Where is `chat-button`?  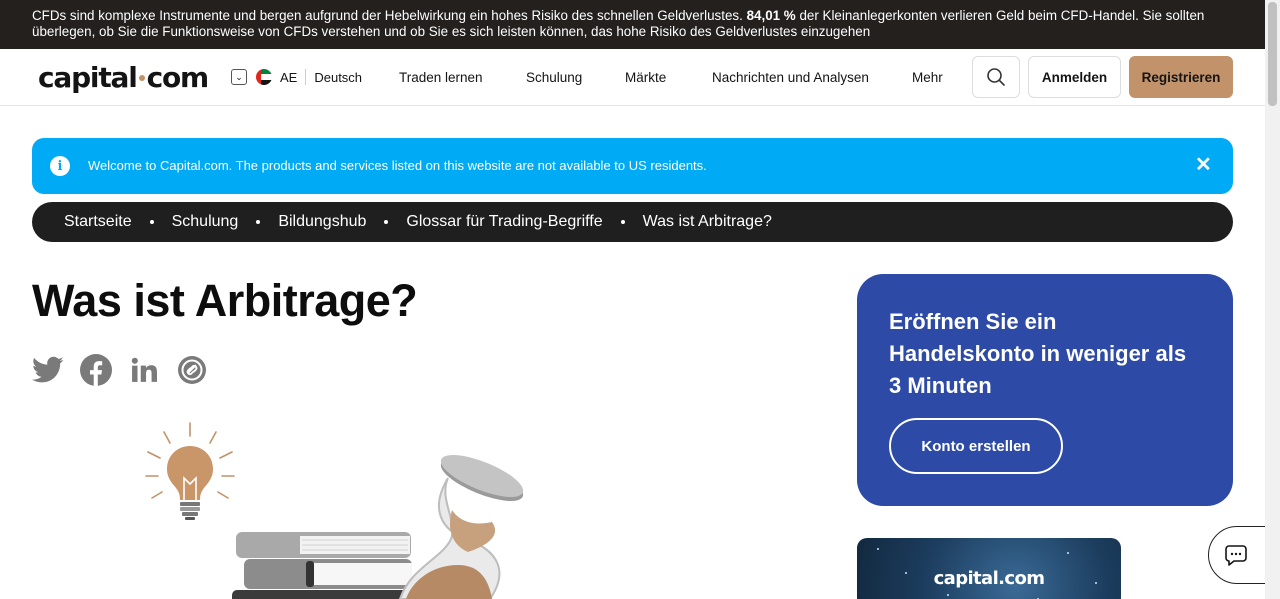 chat-button is located at coordinates (1239, 555).